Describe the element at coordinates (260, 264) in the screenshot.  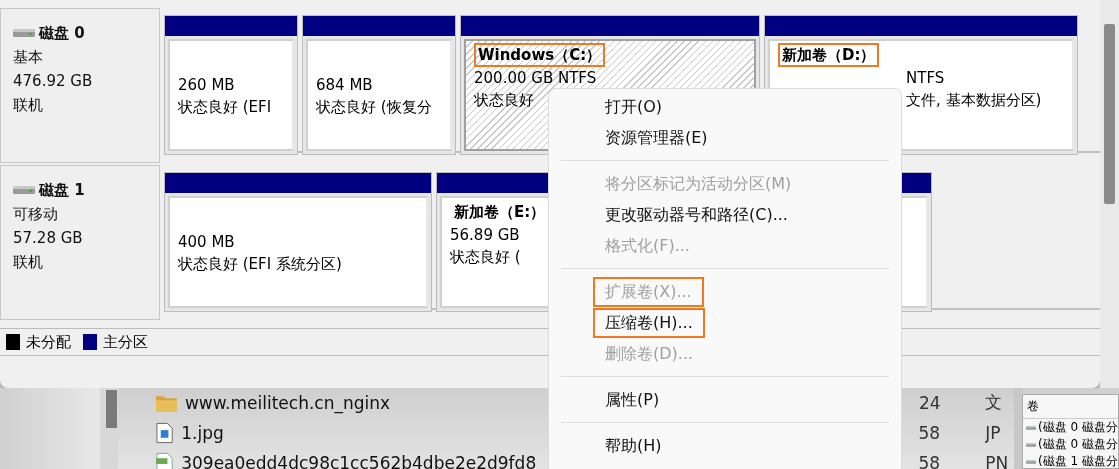
I see `partition-info: 状态良好 (EFI 系统分区)` at that location.